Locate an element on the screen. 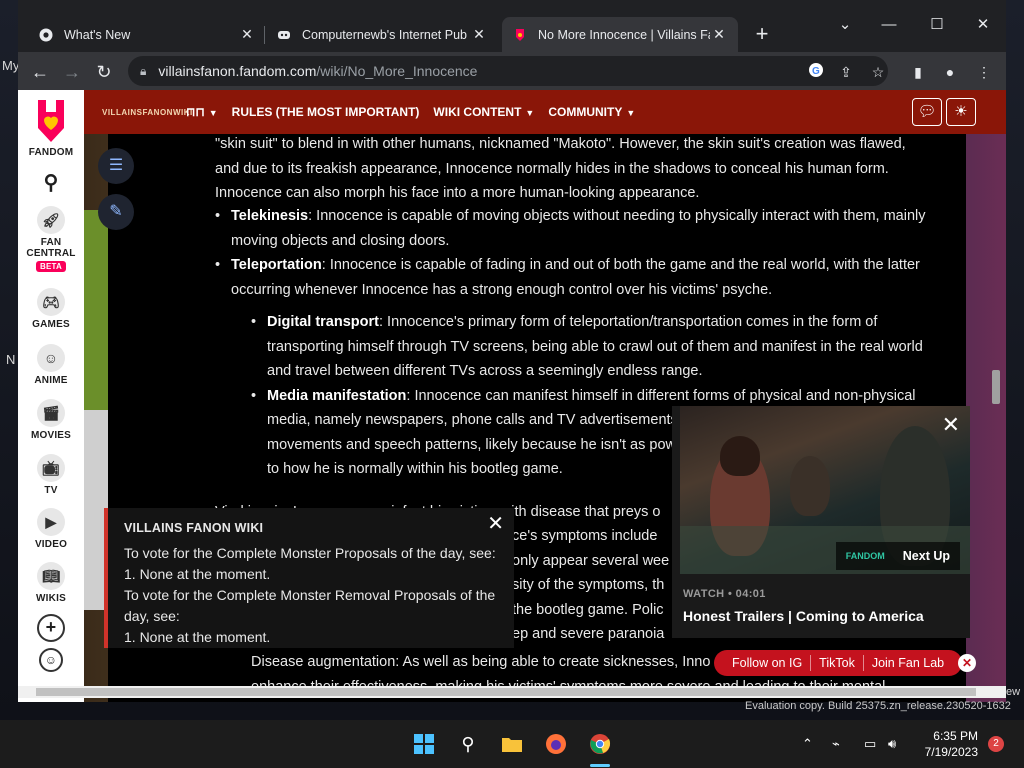  follow-ig-link: Follow on IG is located at coordinates (767, 663).